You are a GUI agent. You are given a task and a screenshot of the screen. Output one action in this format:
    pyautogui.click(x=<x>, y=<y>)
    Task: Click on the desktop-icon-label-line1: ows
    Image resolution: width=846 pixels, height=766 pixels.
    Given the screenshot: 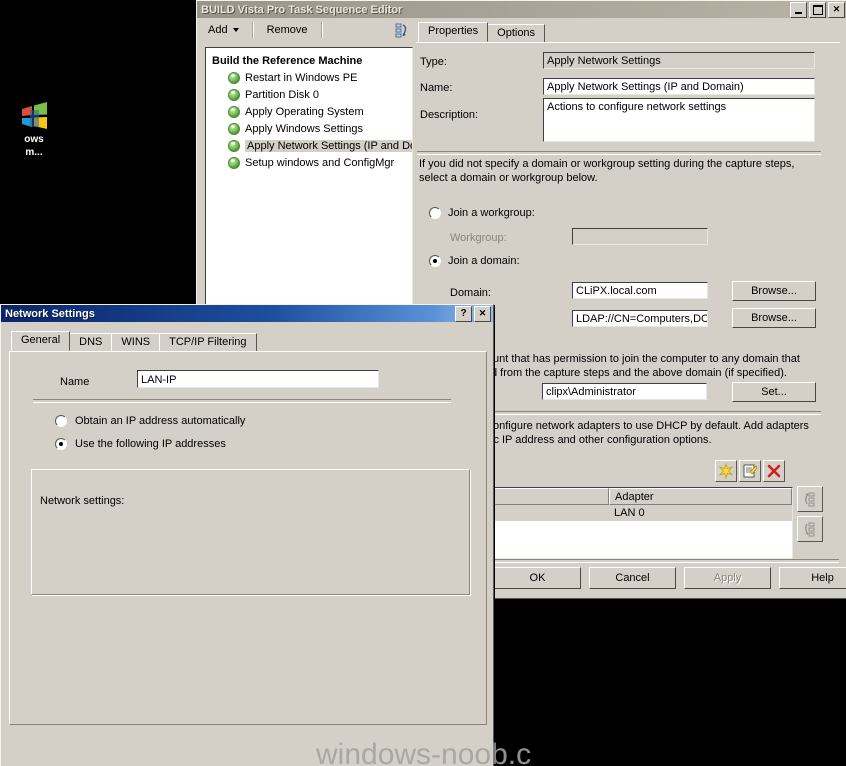 What is the action you would take?
    pyautogui.click(x=34, y=139)
    